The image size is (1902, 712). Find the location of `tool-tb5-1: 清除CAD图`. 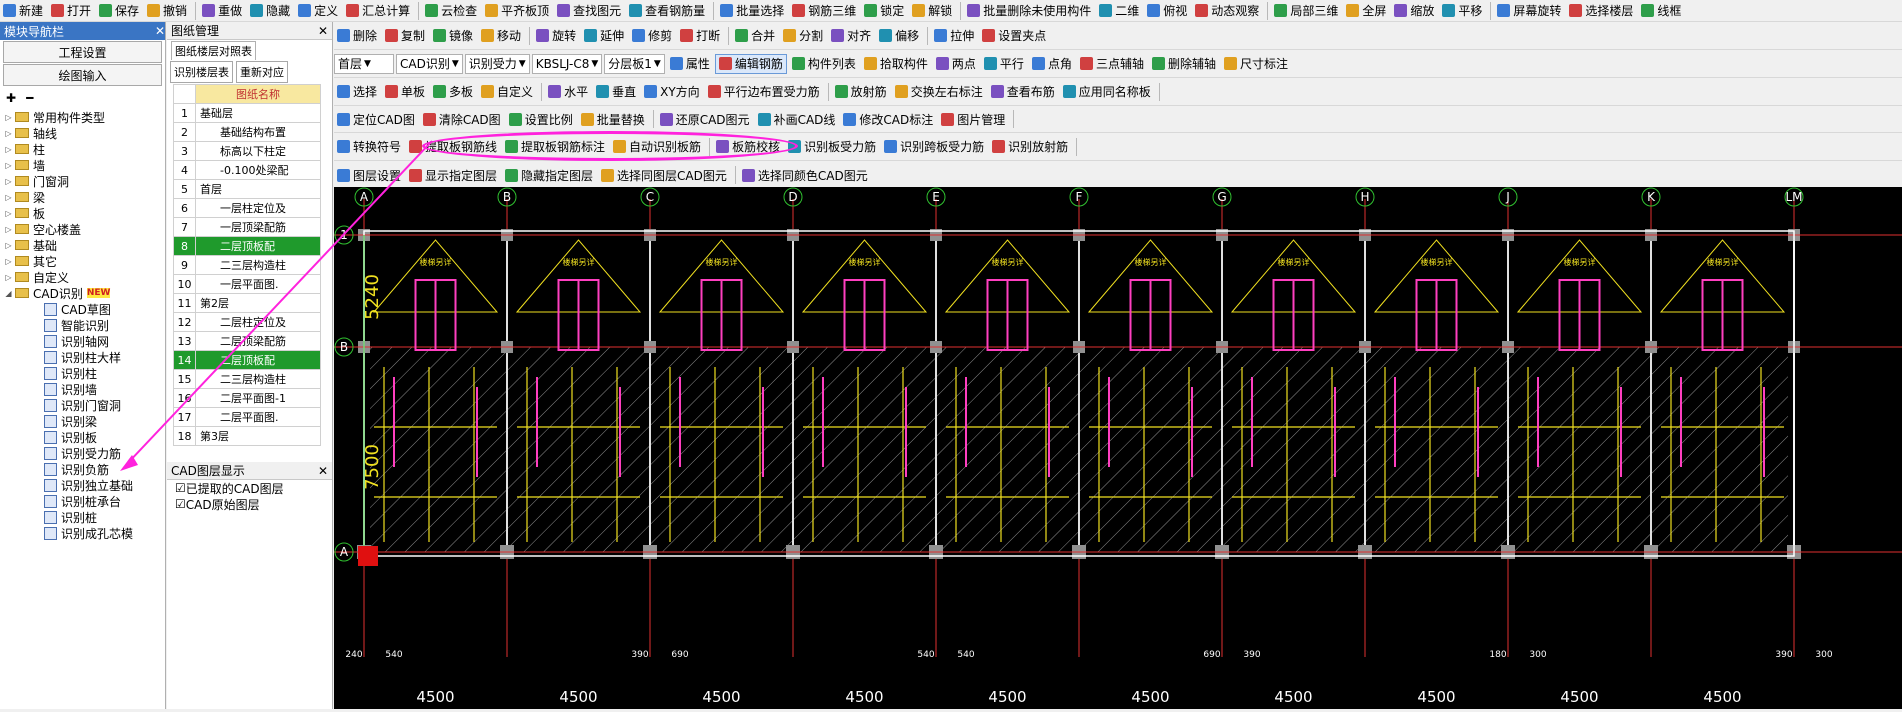

tool-tb5-1: 清除CAD图 is located at coordinates (462, 119).